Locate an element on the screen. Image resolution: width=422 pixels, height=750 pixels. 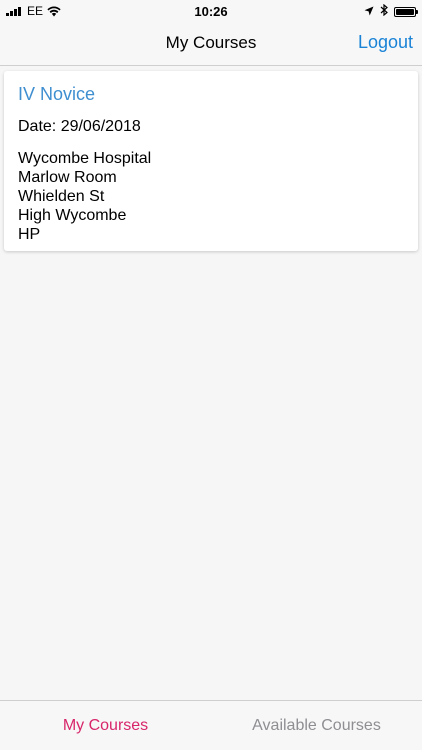
tab-my-courses: My Courses is located at coordinates (105, 725).